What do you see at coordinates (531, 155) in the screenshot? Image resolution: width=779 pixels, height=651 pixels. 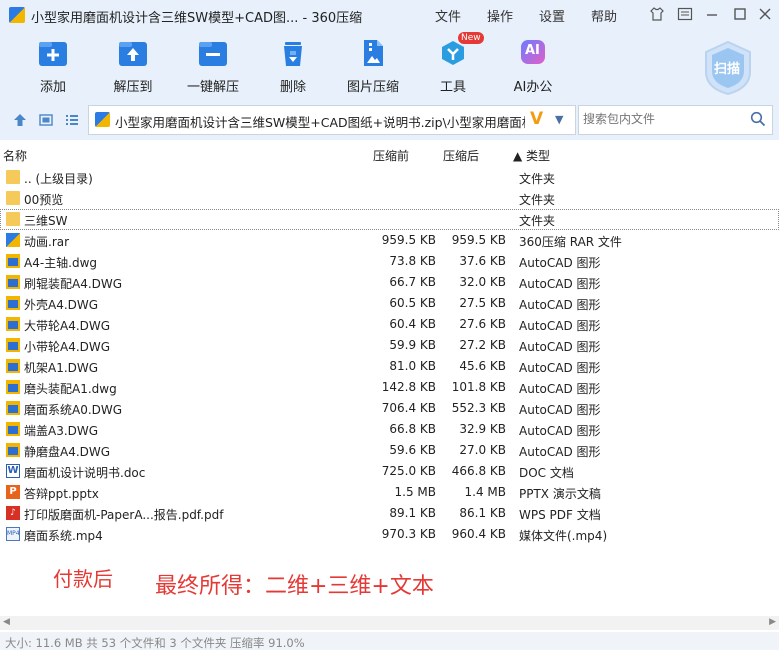 I see `column-type: ▲ 类型` at bounding box center [531, 155].